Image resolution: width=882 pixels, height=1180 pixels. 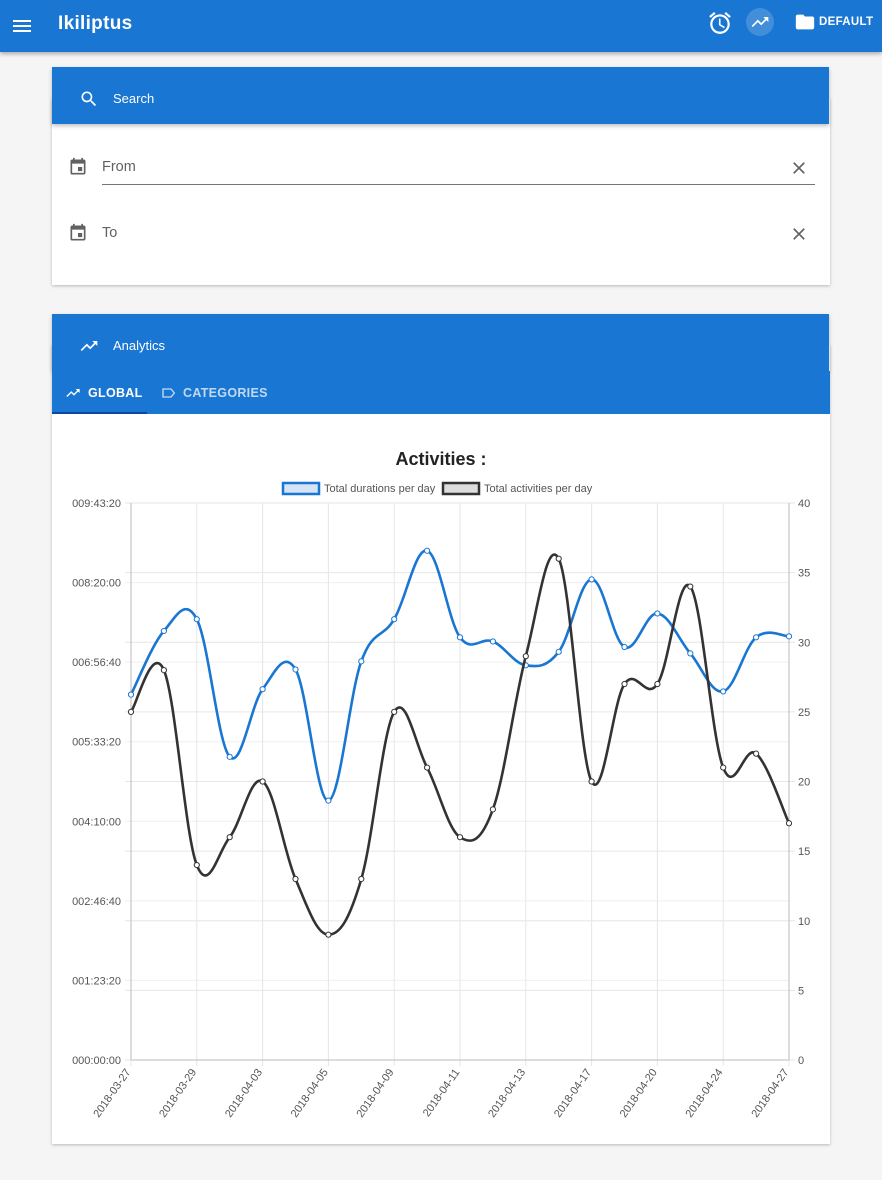 What do you see at coordinates (720, 23) in the screenshot?
I see `alarm-icon` at bounding box center [720, 23].